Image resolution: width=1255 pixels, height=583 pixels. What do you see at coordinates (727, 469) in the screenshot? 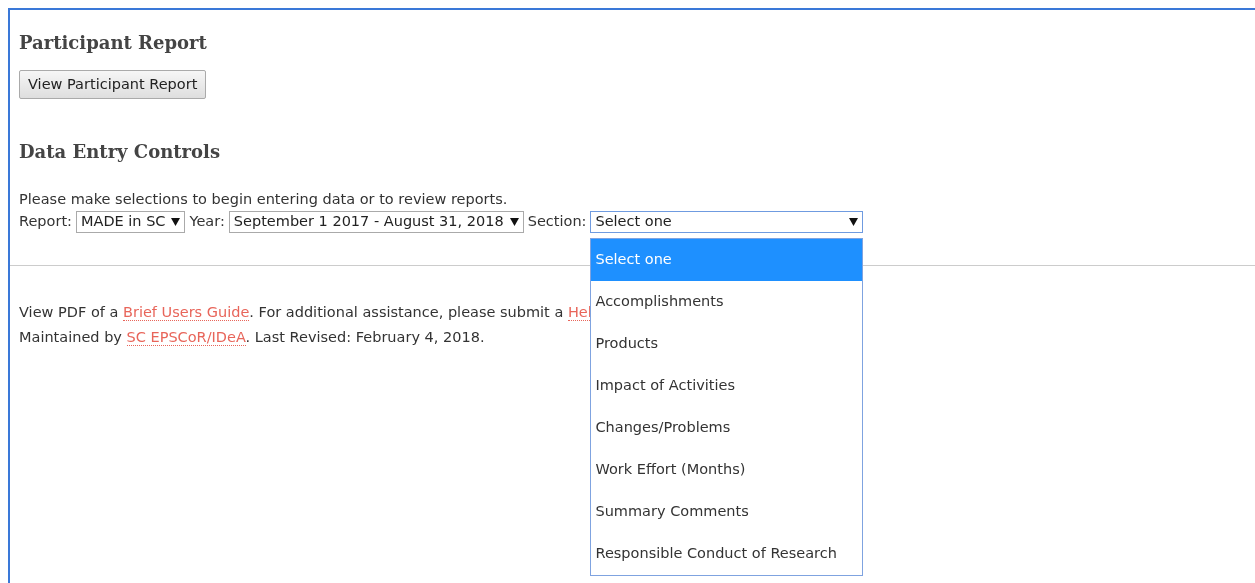
I see `dropdown-option: Work Effort (Months)` at bounding box center [727, 469].